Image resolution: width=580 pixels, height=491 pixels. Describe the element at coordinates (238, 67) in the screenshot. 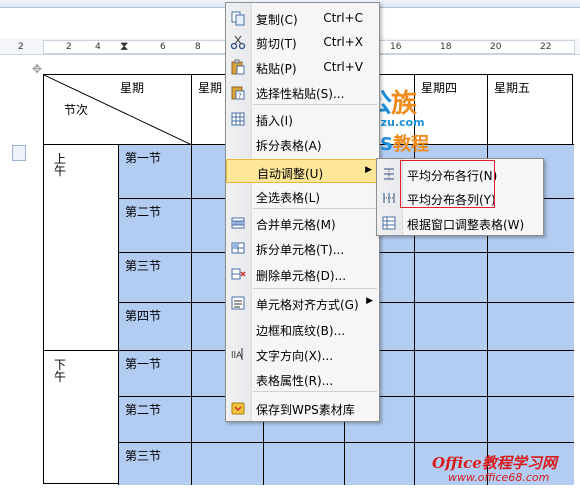

I see `paste-icon` at that location.